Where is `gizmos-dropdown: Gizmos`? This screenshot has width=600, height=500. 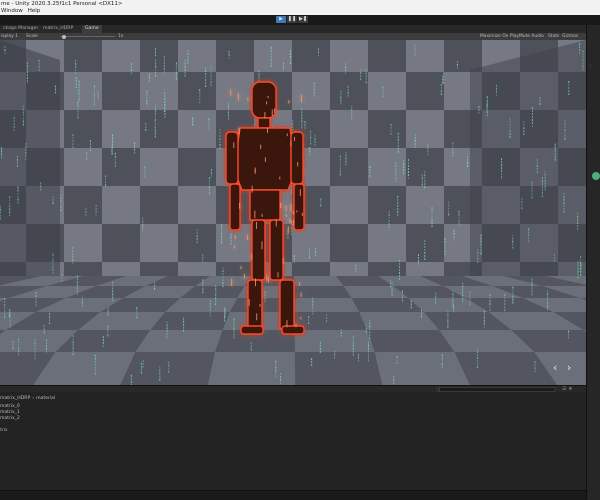 gizmos-dropdown: Gizmos is located at coordinates (570, 36).